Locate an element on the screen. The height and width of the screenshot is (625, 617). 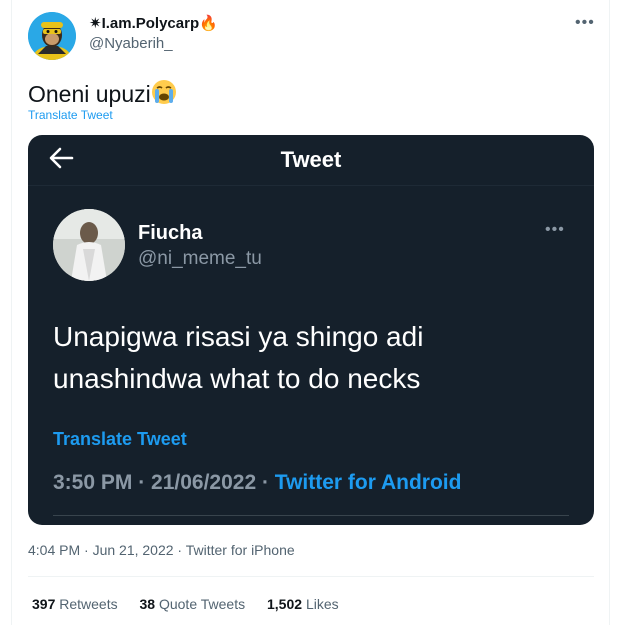
tweet-stats: 397 Retweets 38 Quote Tweets 1,502 Likes is located at coordinates (194, 604).